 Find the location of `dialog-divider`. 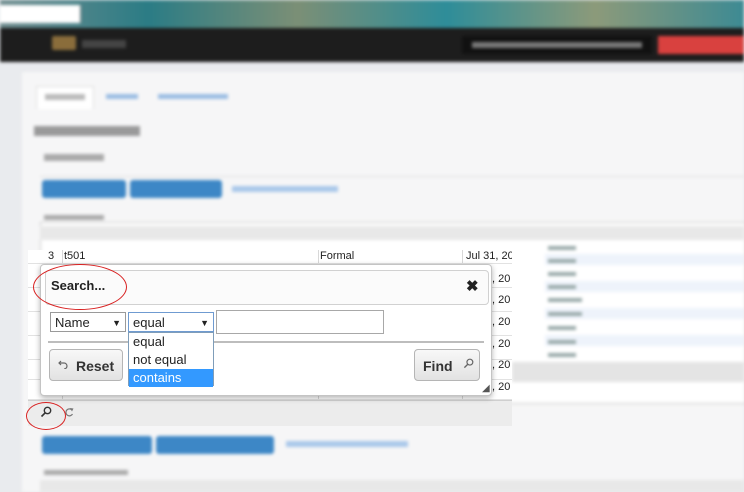

dialog-divider is located at coordinates (266, 342).